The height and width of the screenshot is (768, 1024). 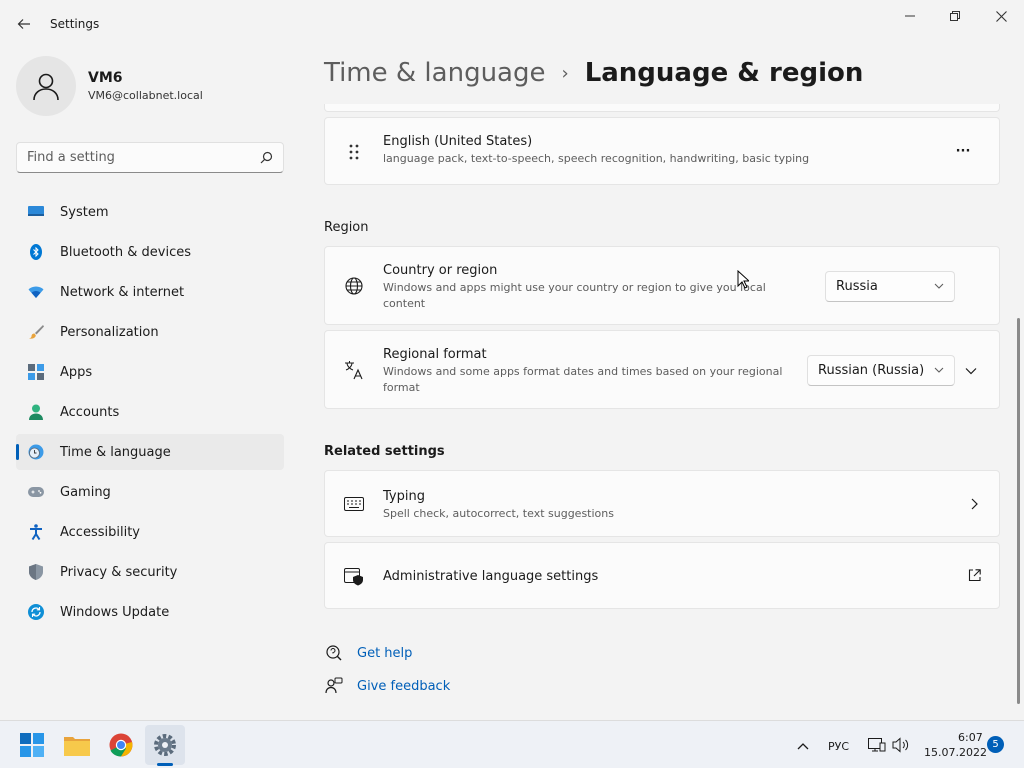 I want to click on chrome-button, so click(x=121, y=745).